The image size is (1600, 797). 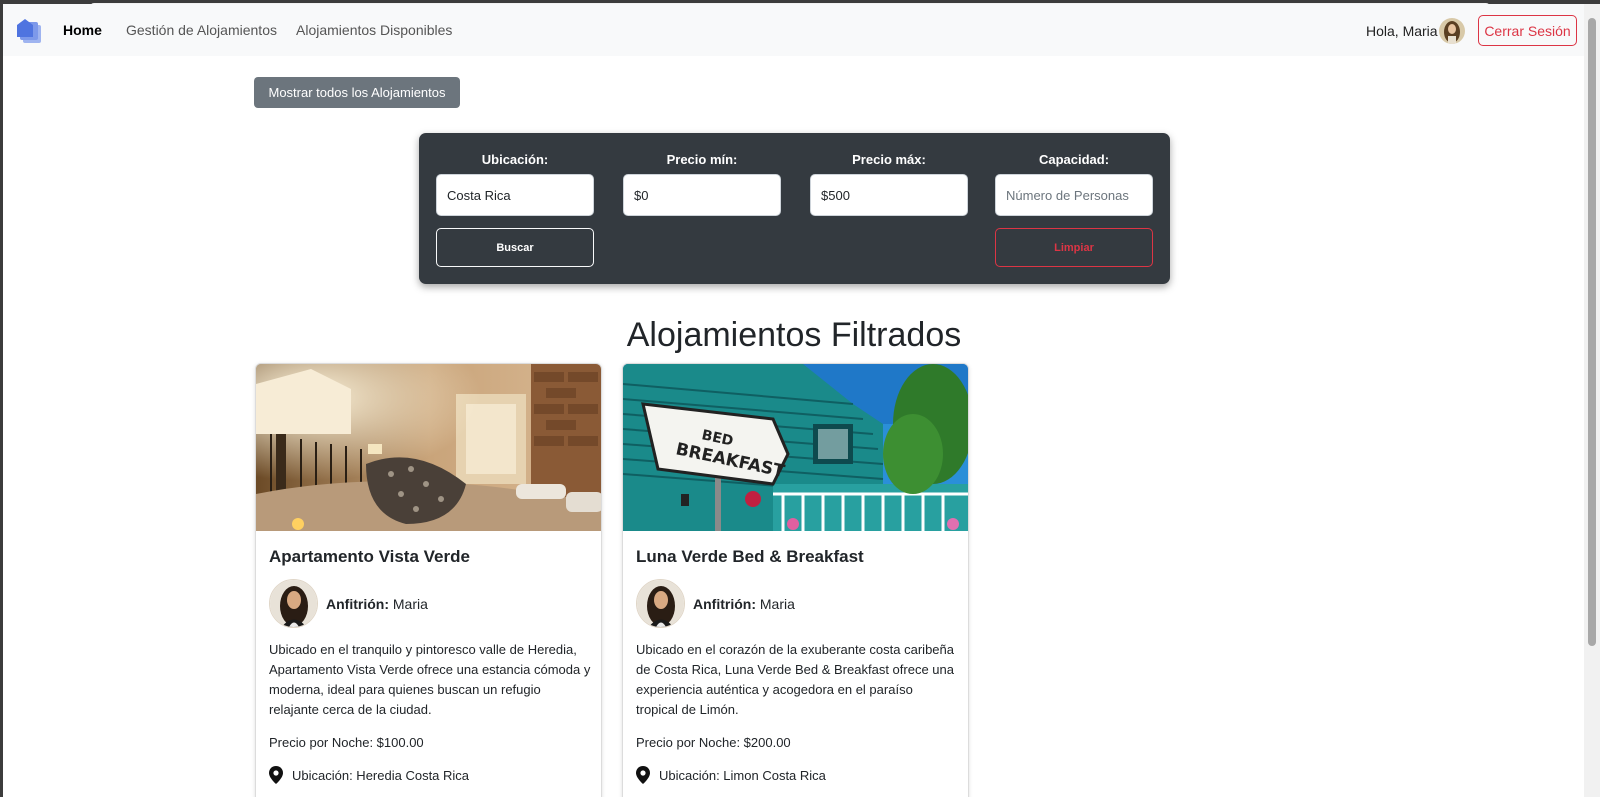 I want to click on clear-button: Limpiar, so click(x=1074, y=247).